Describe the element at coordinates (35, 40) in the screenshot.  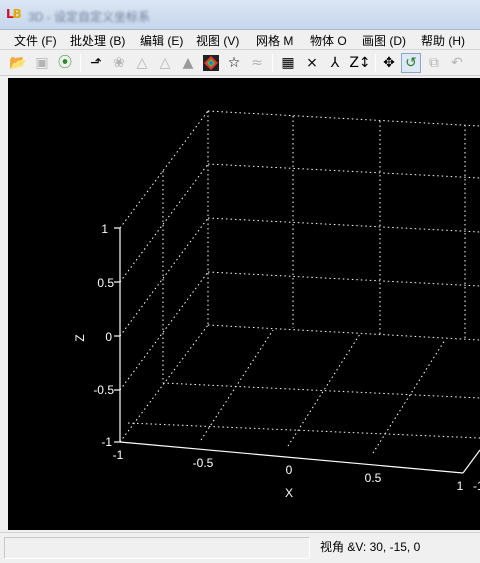
I see `menu-file: 文件 (F)` at that location.